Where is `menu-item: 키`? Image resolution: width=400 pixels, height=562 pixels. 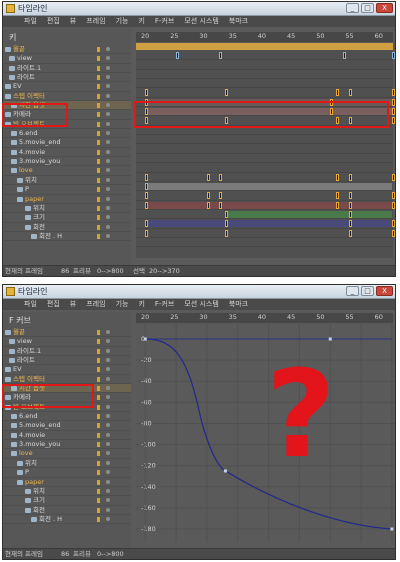
menu-item: 키 is located at coordinates (141, 304).